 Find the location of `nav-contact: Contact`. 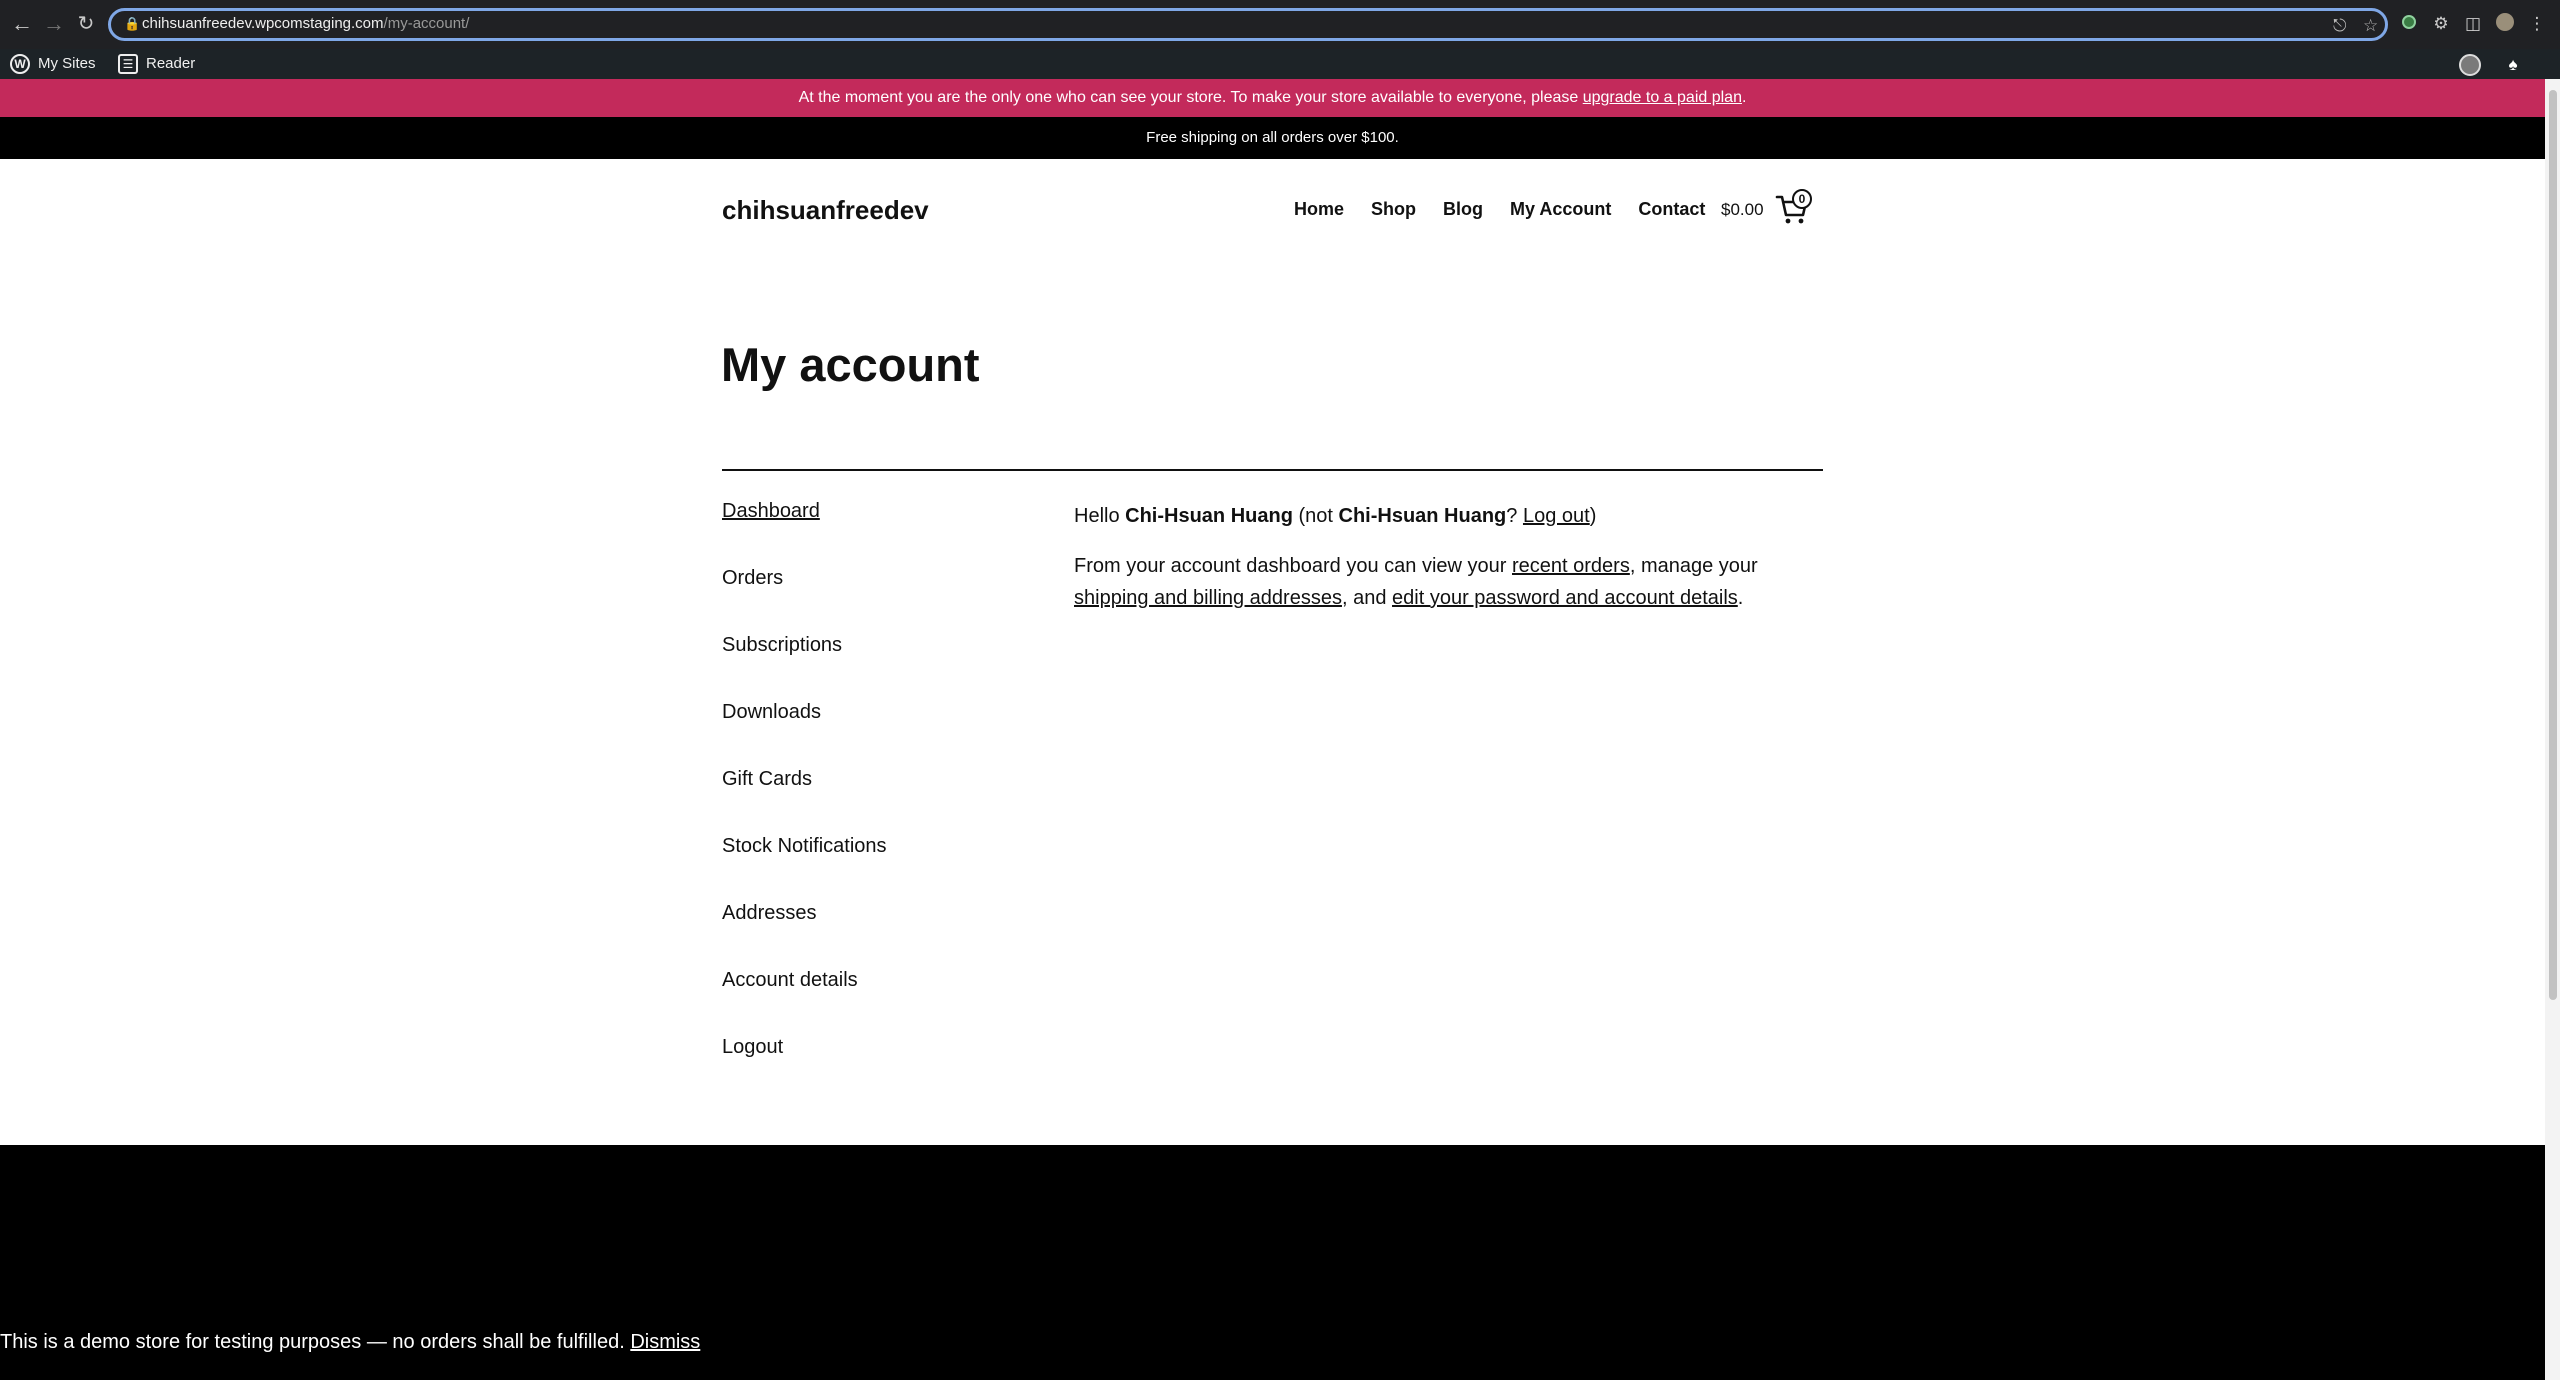

nav-contact: Contact is located at coordinates (1671, 209).